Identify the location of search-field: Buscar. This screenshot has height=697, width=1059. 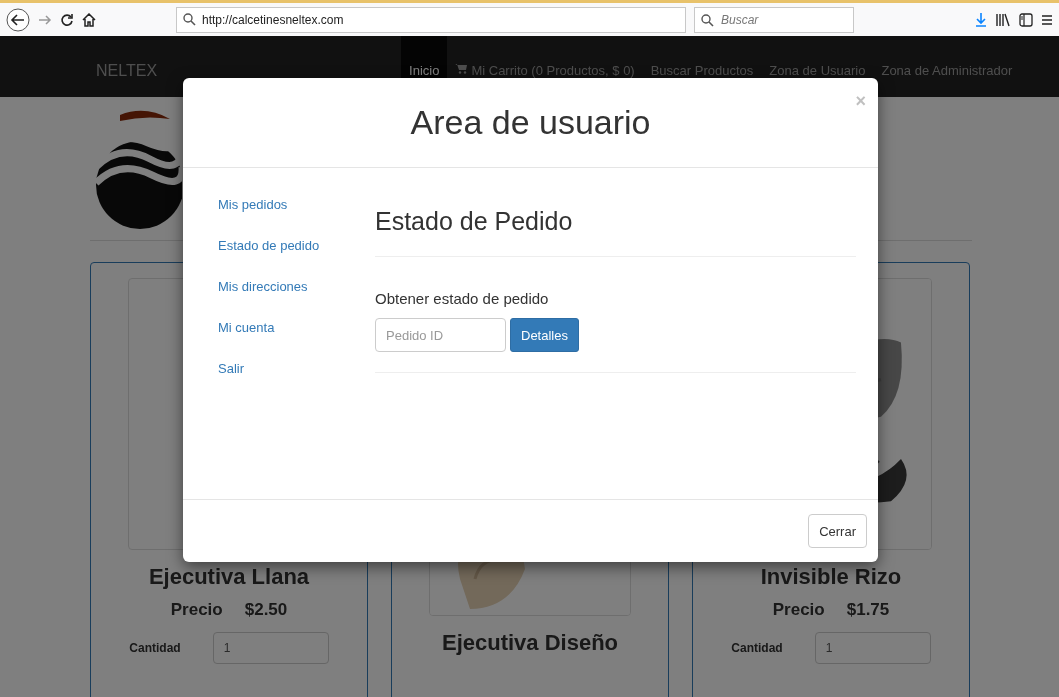
(774, 19).